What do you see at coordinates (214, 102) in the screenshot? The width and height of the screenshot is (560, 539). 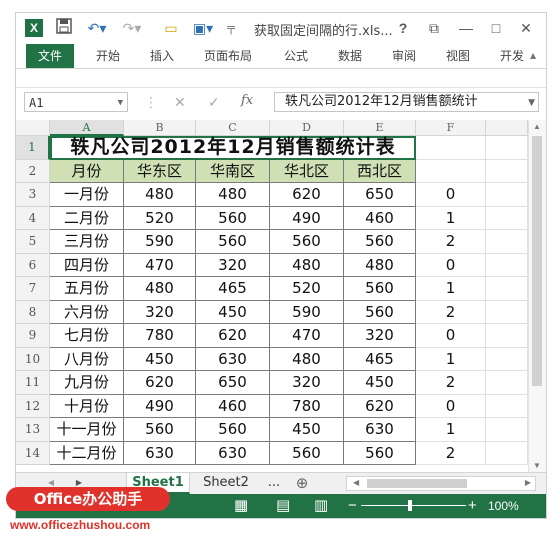 I see `enter-icon: ✓` at bounding box center [214, 102].